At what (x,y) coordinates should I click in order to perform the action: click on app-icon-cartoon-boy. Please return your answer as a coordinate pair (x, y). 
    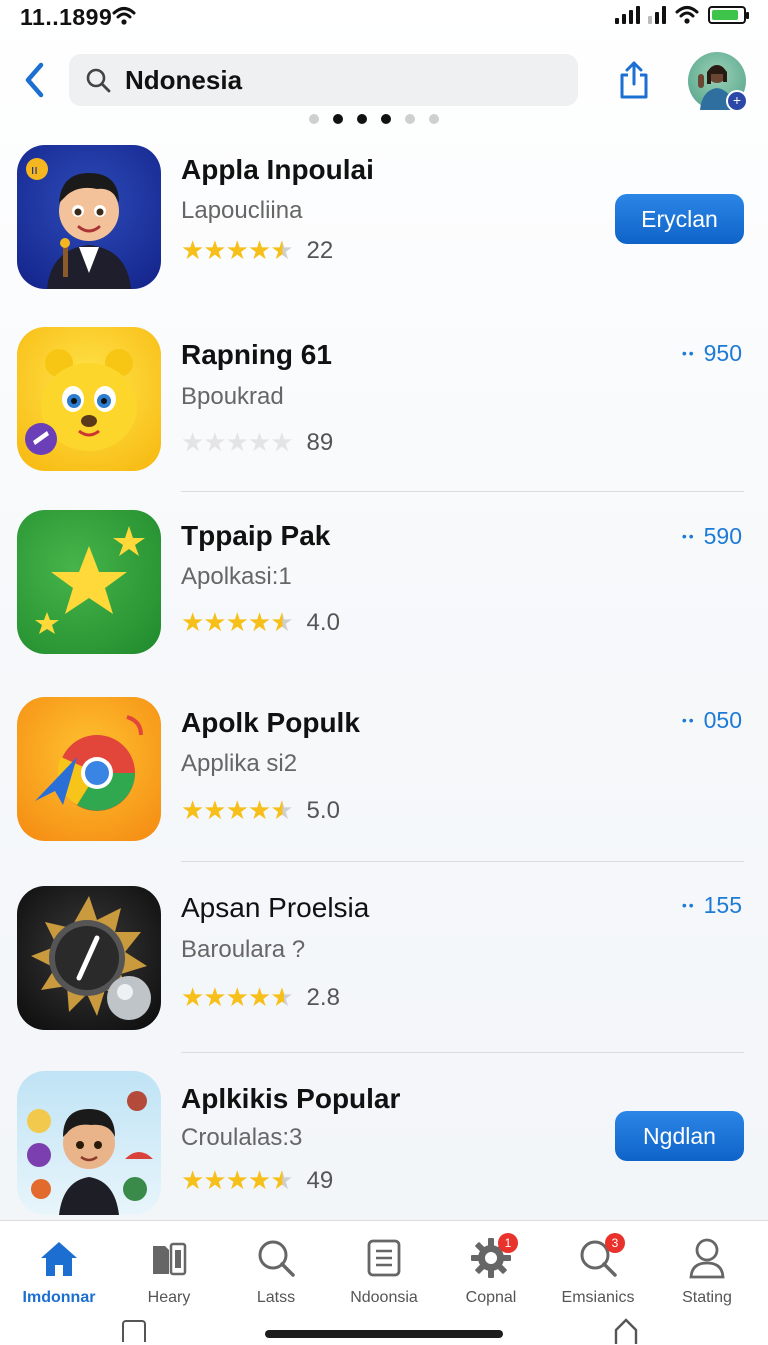
    Looking at the image, I should click on (89, 1143).